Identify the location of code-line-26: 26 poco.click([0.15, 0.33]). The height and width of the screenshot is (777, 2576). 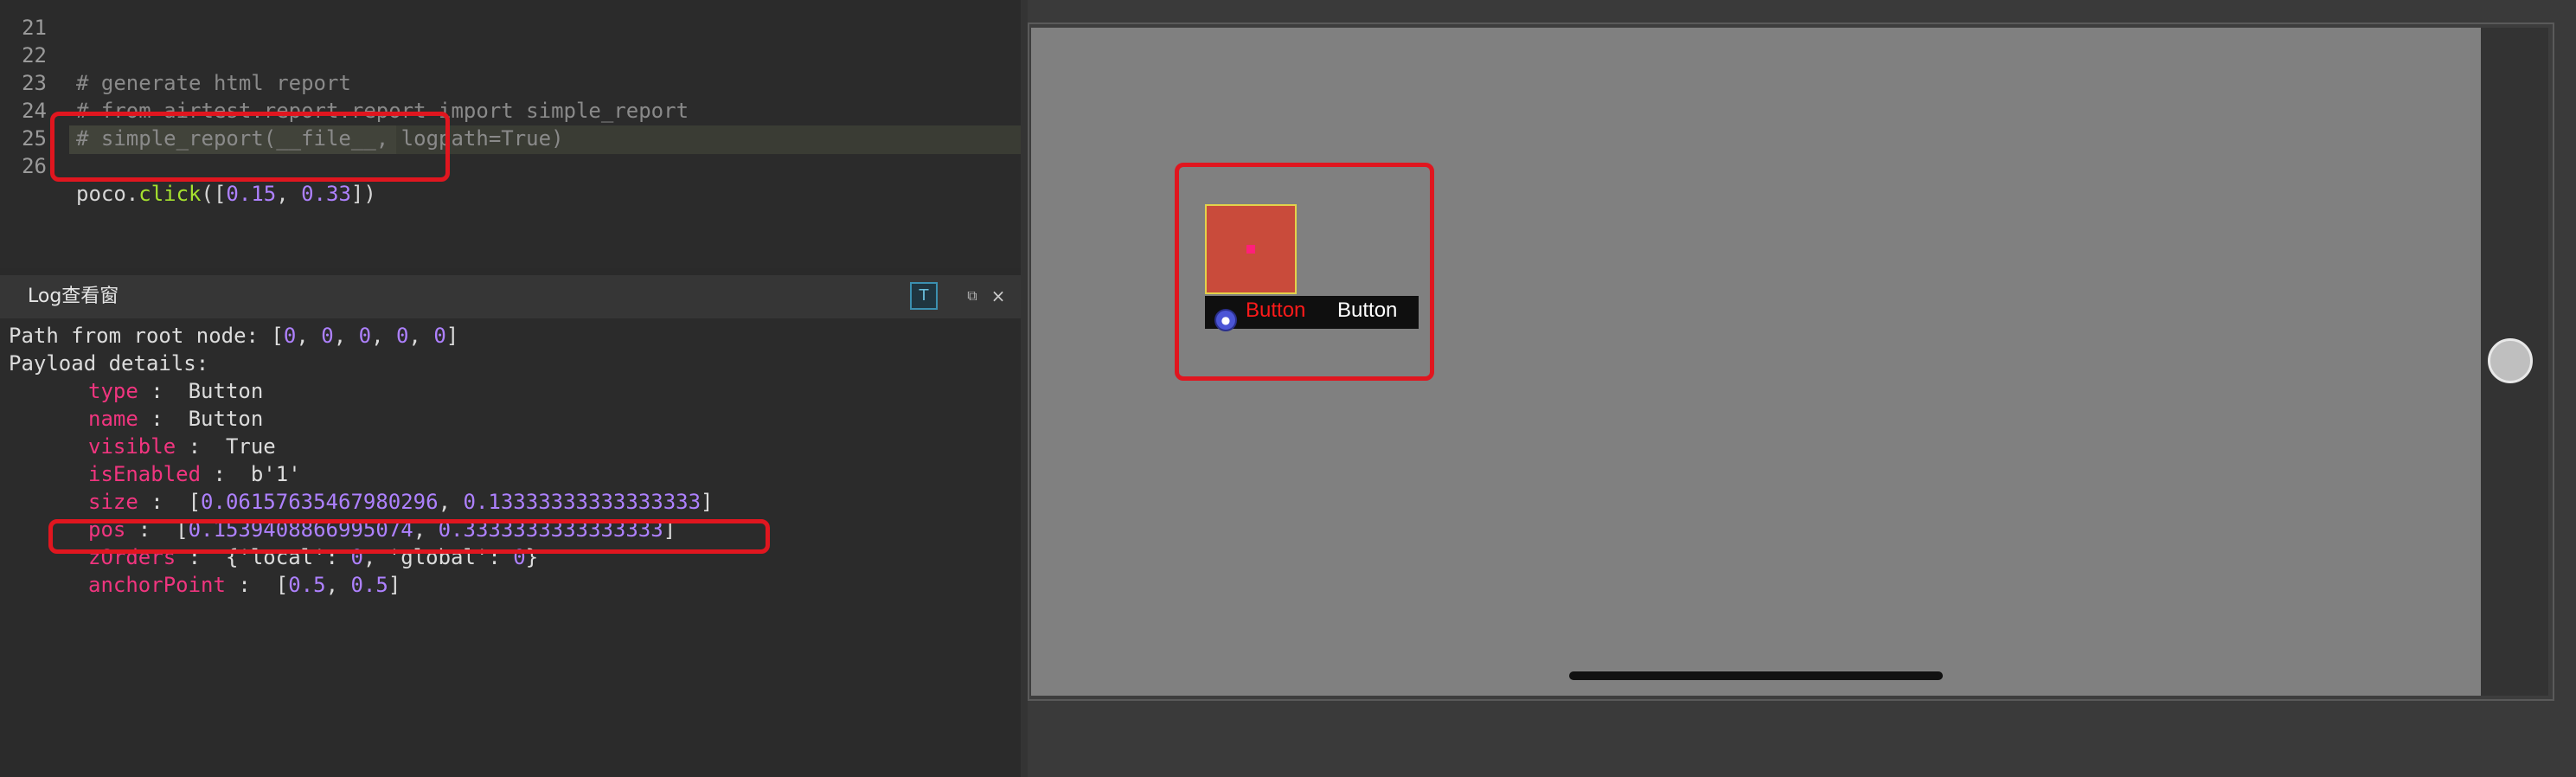
(188, 165).